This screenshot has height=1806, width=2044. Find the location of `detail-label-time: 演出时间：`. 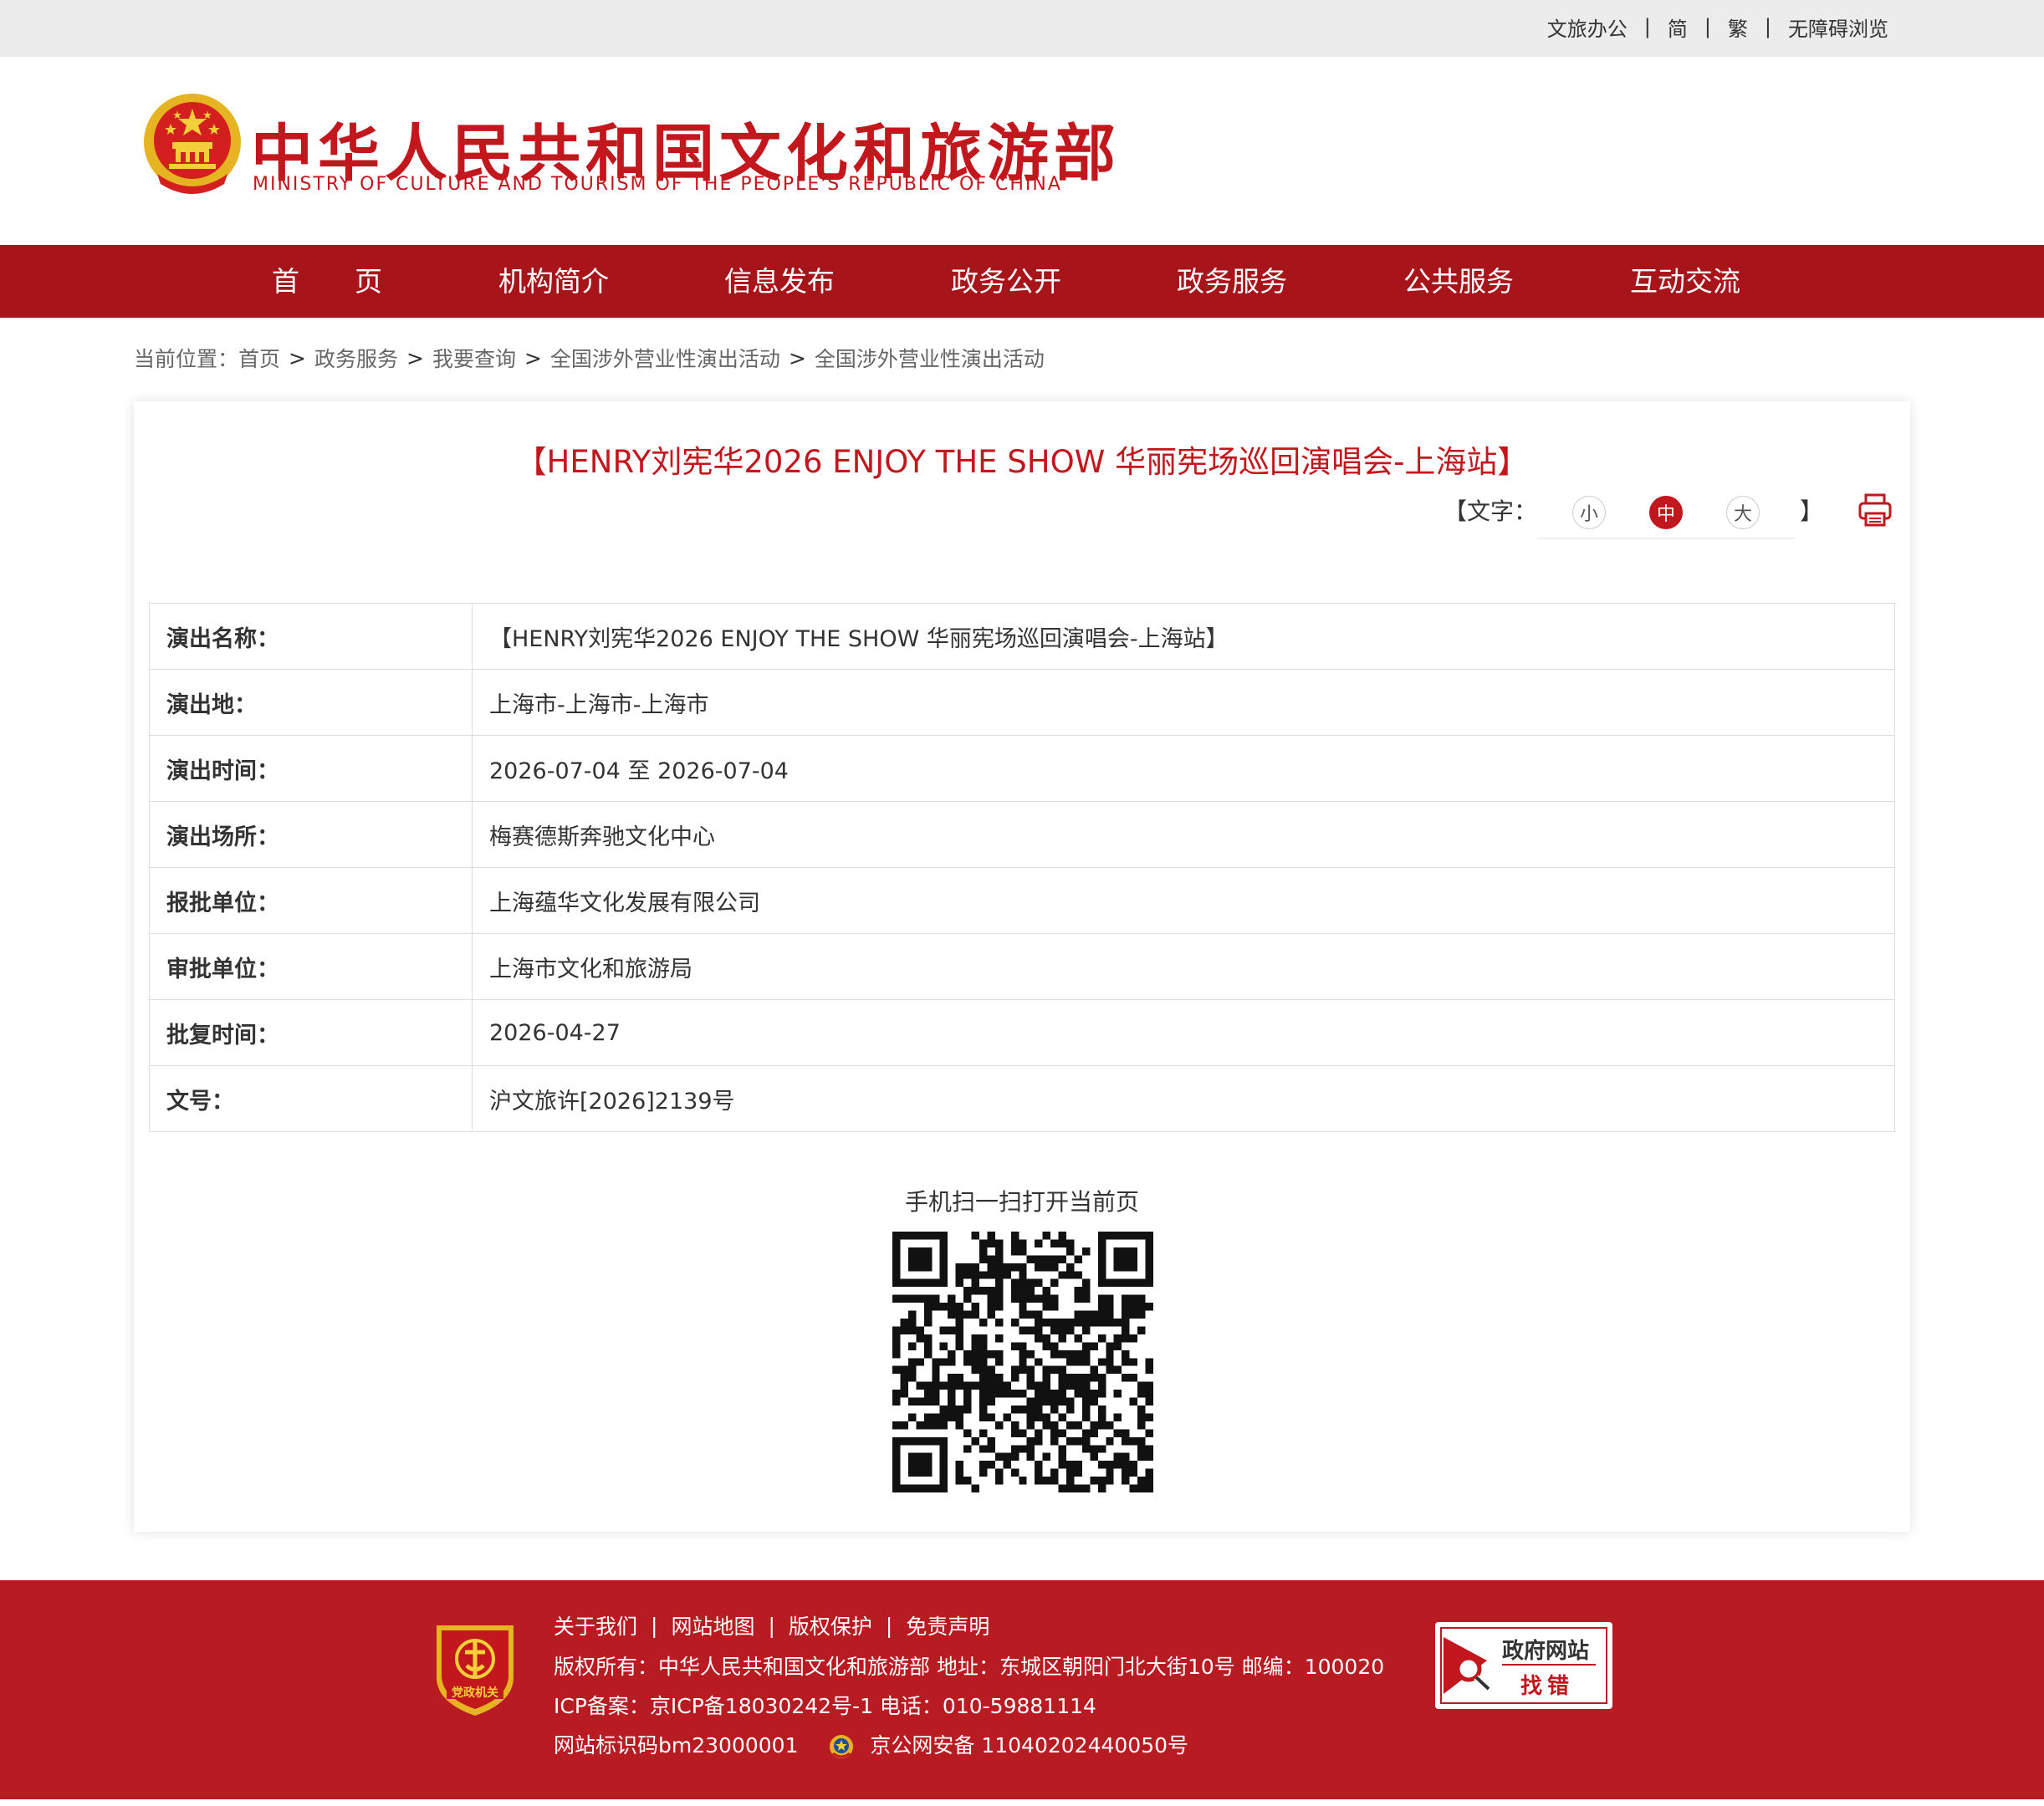

detail-label-time: 演出时间： is located at coordinates (311, 769).